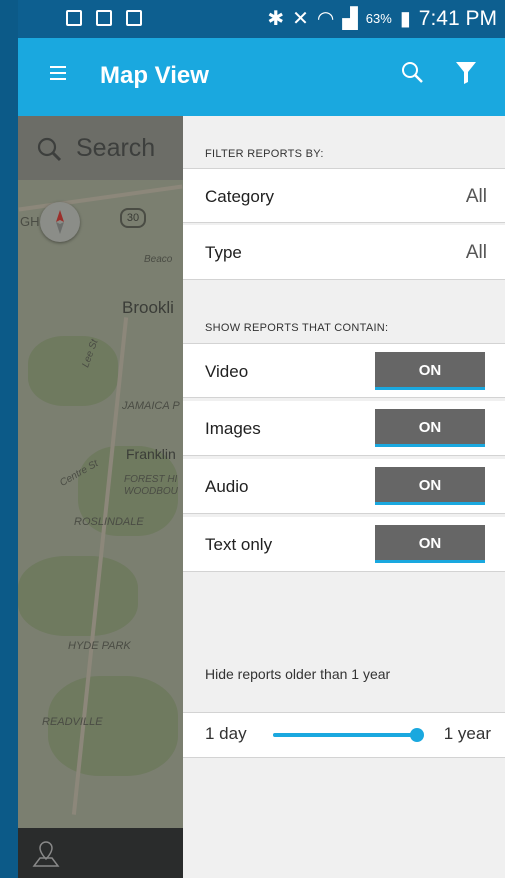  I want to click on map-label: HYDE PARK, so click(99, 646).